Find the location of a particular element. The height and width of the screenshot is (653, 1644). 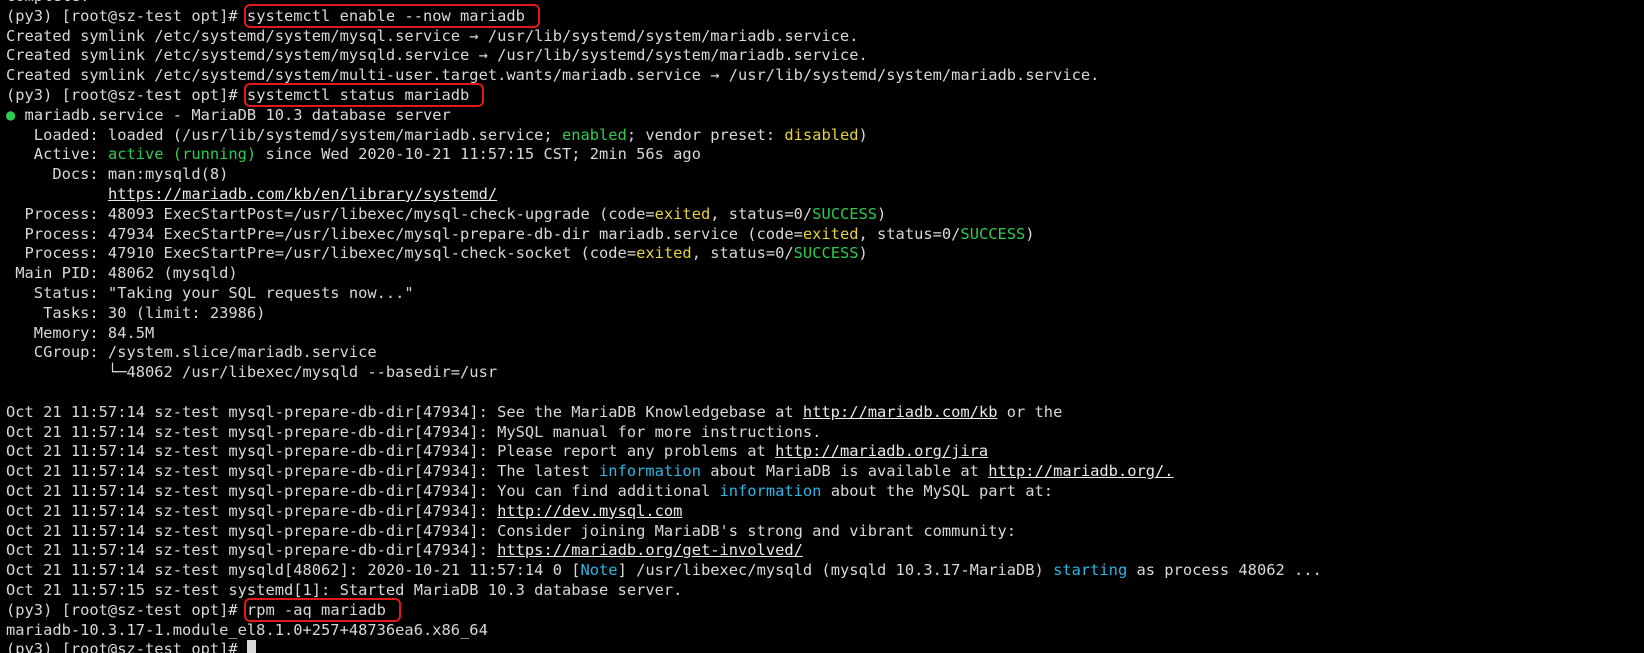

url-link: http://mariadb.com/kb is located at coordinates (900, 412).